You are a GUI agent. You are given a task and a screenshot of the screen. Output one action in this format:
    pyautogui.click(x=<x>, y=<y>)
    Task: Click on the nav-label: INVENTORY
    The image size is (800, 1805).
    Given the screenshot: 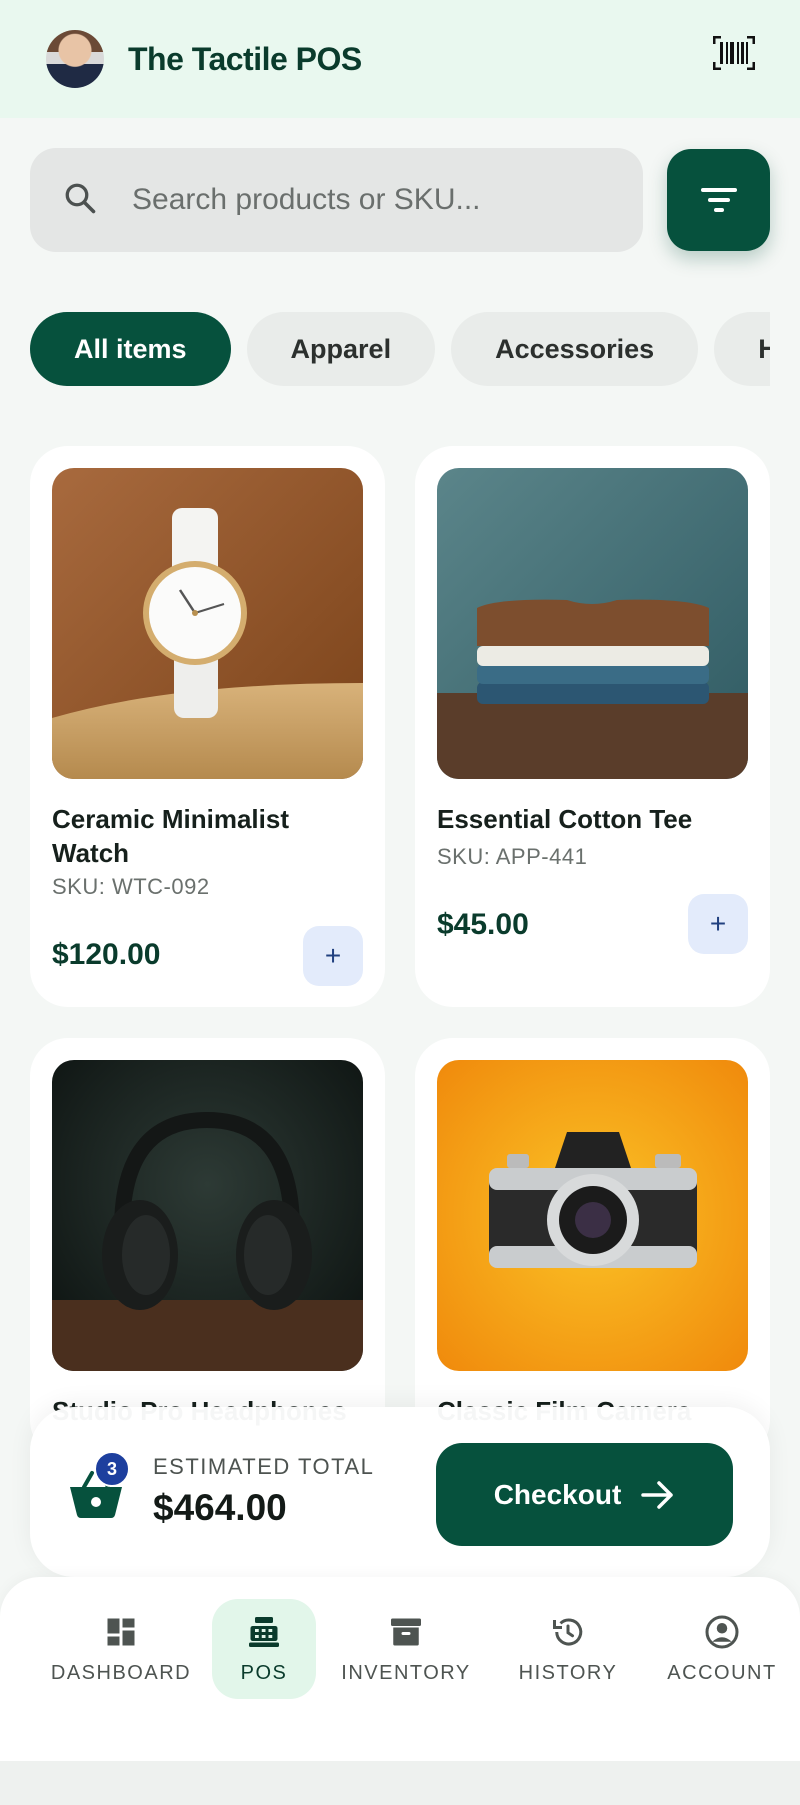 What is the action you would take?
    pyautogui.click(x=406, y=1672)
    